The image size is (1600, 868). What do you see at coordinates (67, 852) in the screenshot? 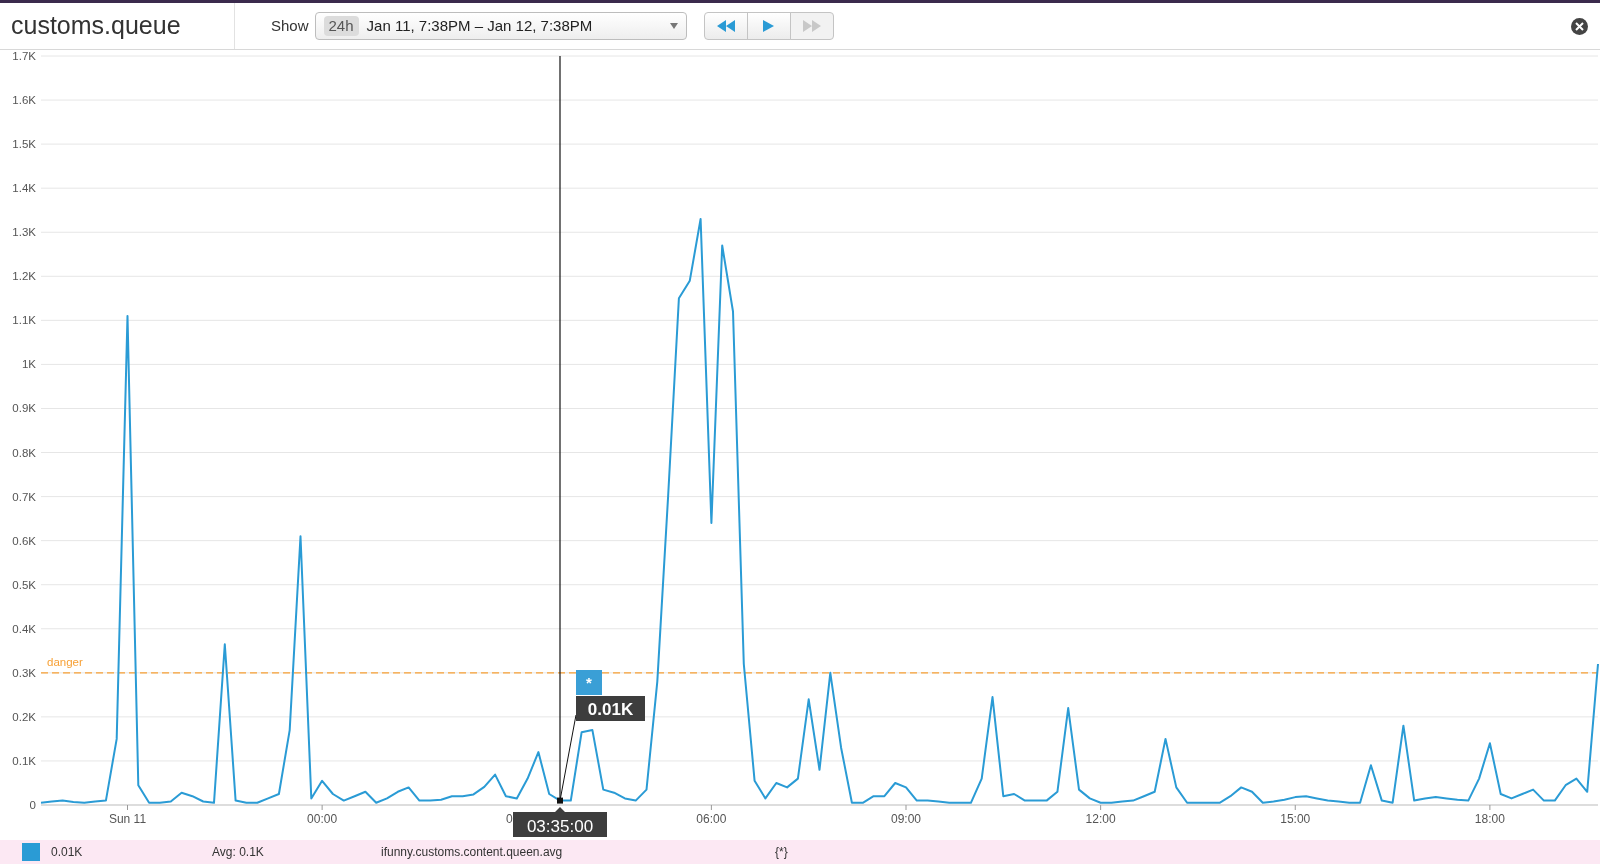
I see `legend-value: 0.01K` at bounding box center [67, 852].